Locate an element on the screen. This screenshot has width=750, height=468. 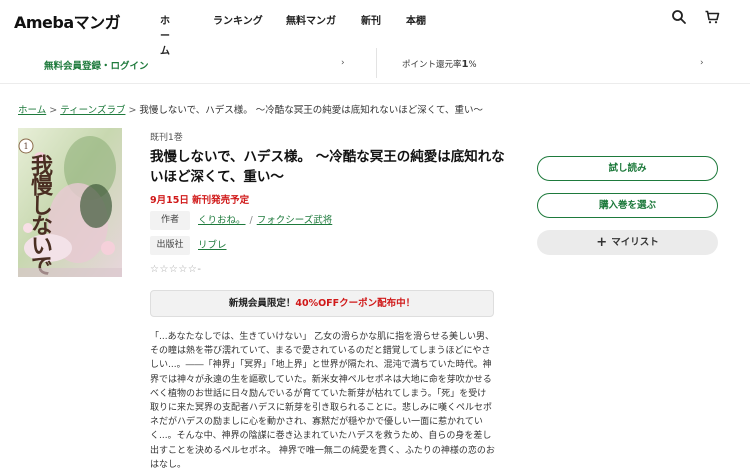
nav-new-releases: 新刊 is located at coordinates (381, 19).